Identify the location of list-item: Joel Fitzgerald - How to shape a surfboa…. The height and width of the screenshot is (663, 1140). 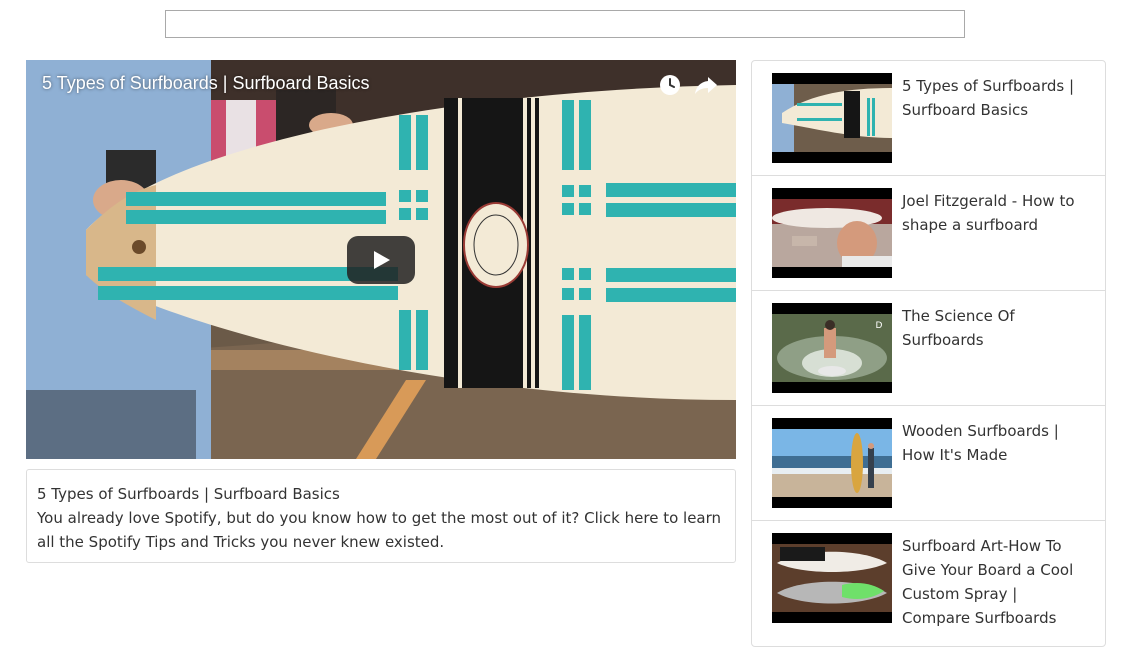
(928, 233).